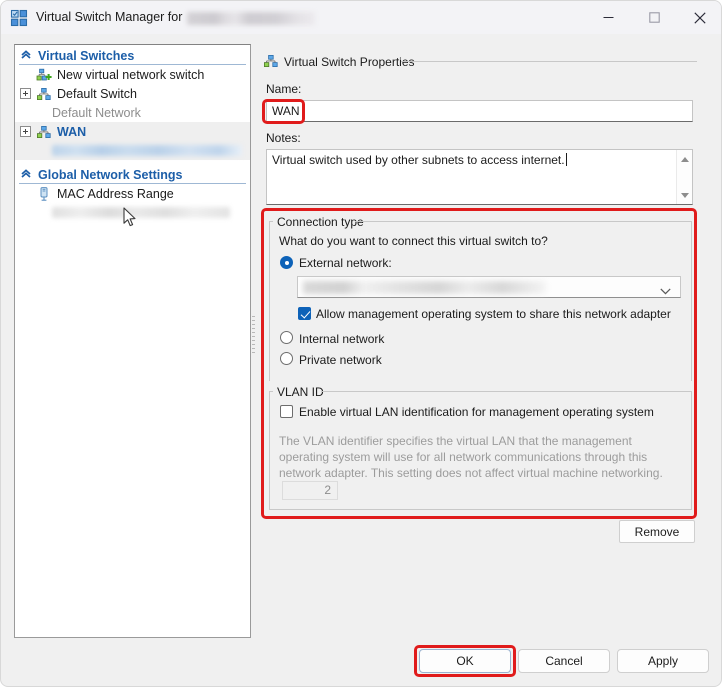  Describe the element at coordinates (345, 263) in the screenshot. I see `radio-external-network-label: External network:` at that location.